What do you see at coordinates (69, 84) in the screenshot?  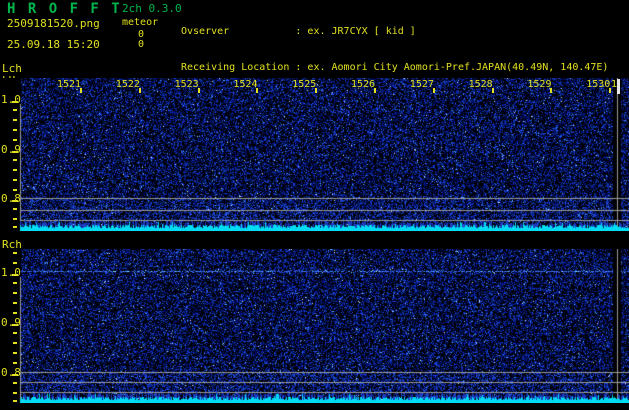 I see `time-label: 1521` at bounding box center [69, 84].